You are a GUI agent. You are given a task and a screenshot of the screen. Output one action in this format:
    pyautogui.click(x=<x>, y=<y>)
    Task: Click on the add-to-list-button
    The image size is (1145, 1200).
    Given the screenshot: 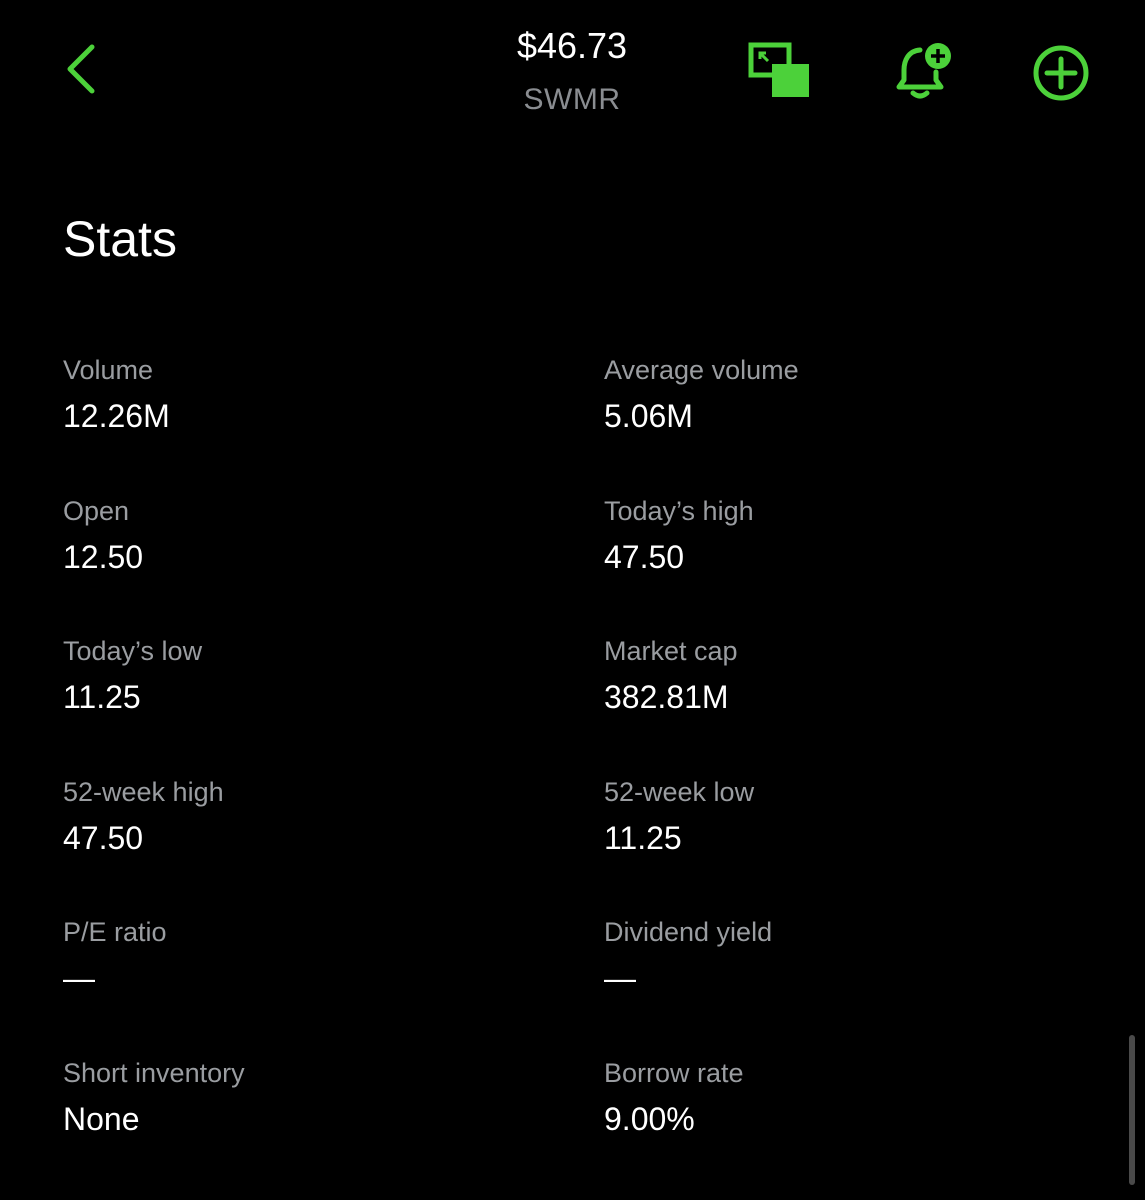 What is the action you would take?
    pyautogui.click(x=1061, y=73)
    